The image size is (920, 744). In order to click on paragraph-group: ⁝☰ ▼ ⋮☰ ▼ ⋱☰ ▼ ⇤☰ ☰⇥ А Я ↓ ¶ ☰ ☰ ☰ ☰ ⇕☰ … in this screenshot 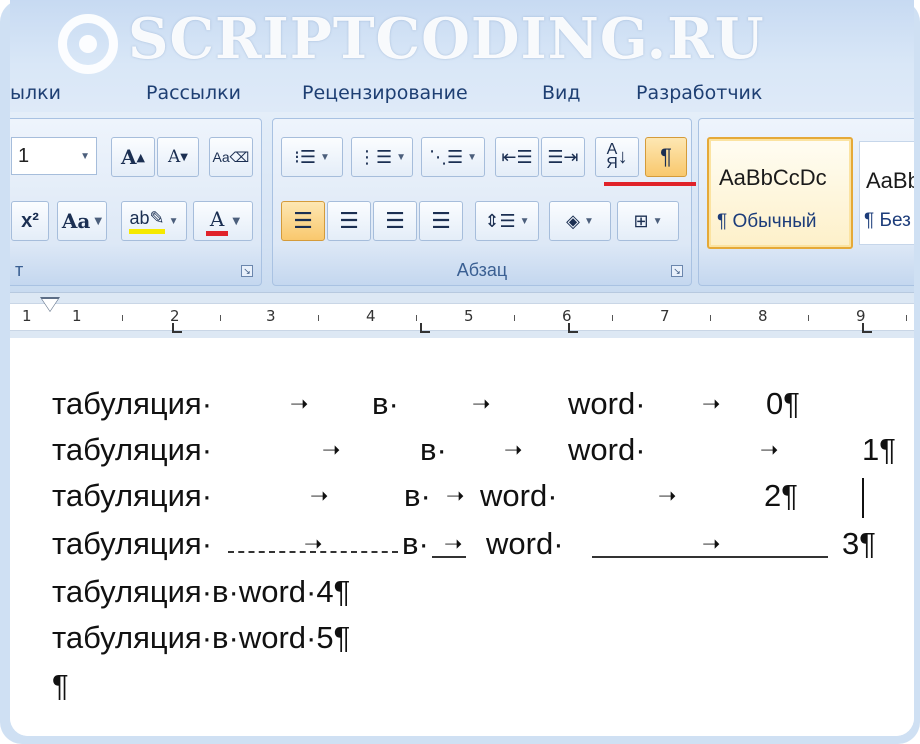, I will do `click(482, 202)`.